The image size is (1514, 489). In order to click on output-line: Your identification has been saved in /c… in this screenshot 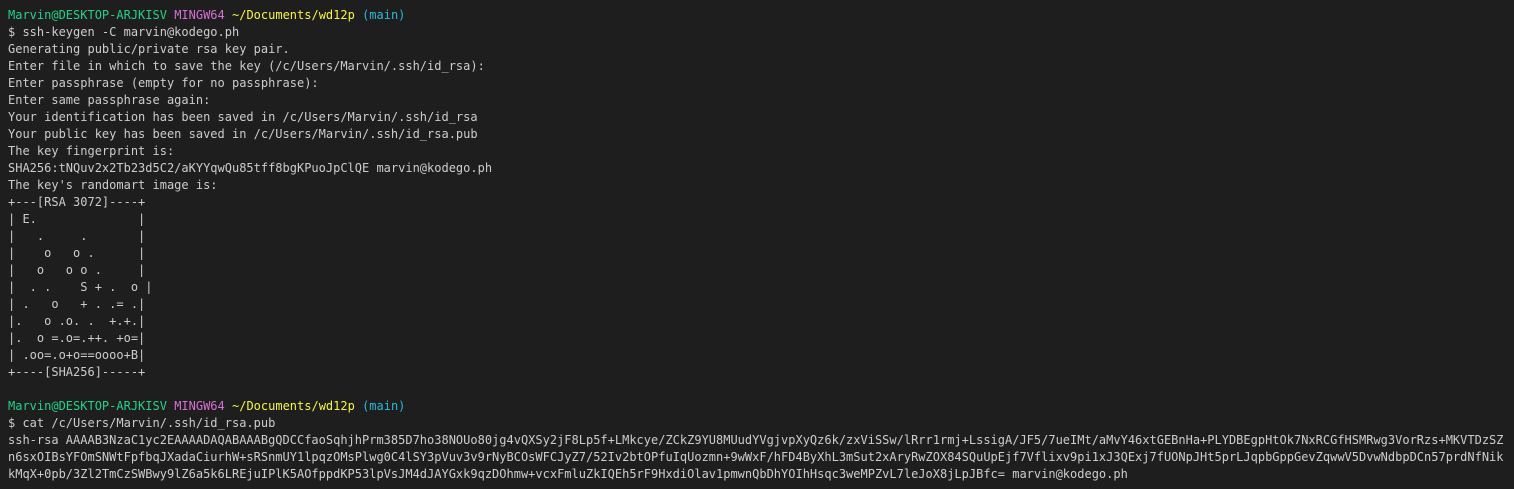, I will do `click(243, 117)`.